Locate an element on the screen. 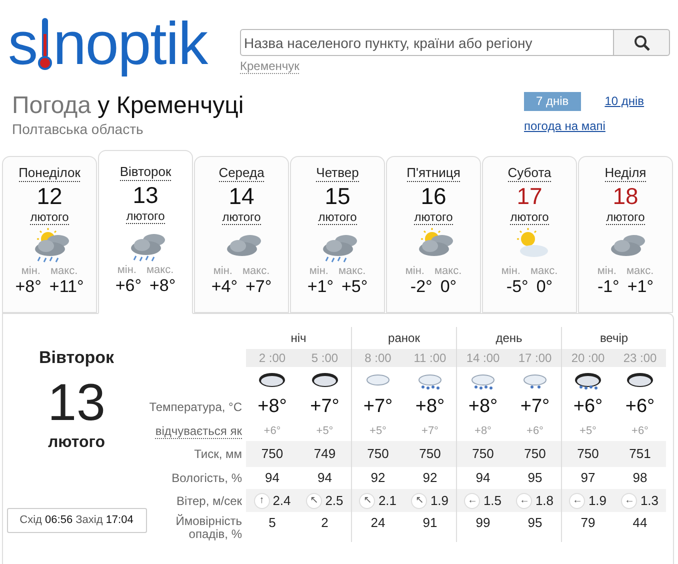 The image size is (678, 564). hour-time: 20 :00 is located at coordinates (588, 358).